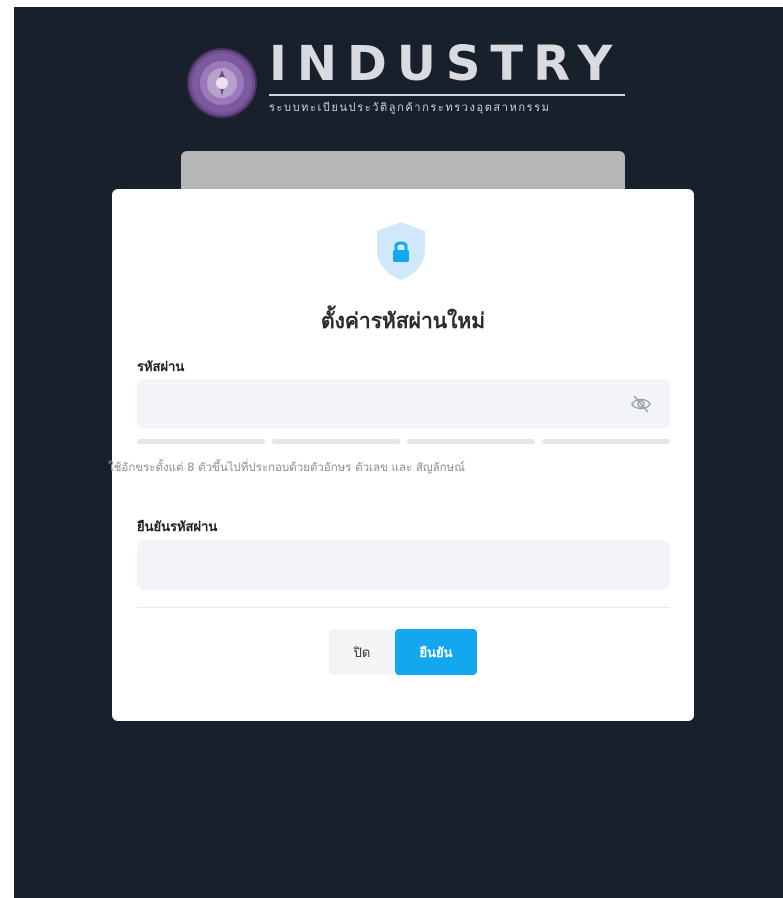 This screenshot has width=783, height=898. I want to click on password-label: รหัสผ่าน, so click(161, 367).